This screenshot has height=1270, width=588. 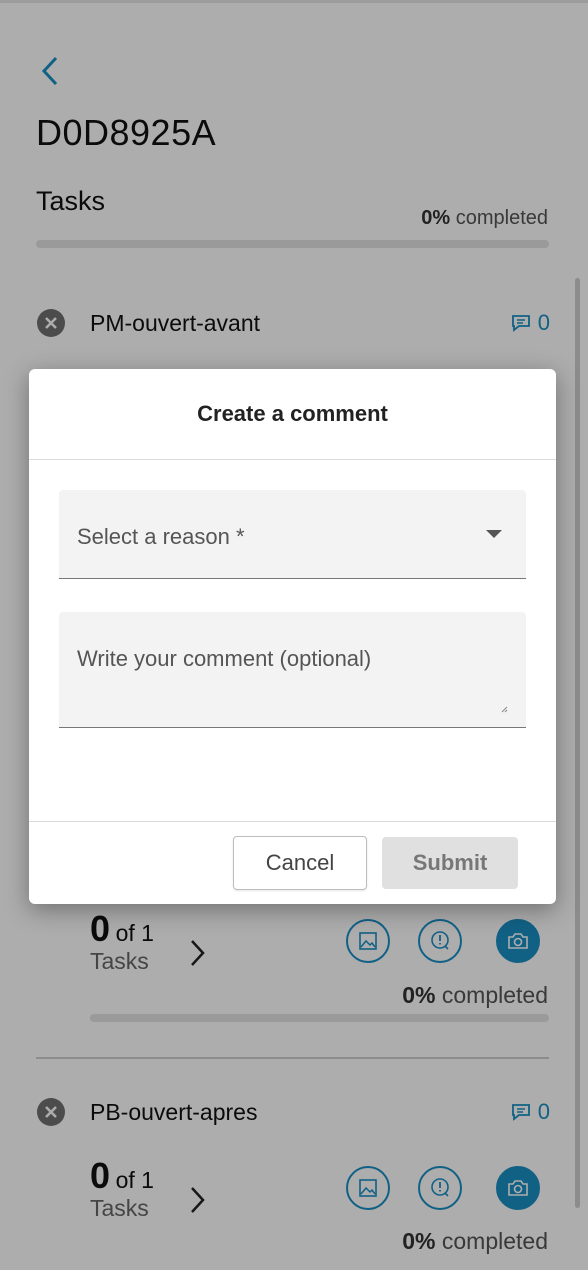 I want to click on resize-grip-icon, so click(x=504, y=709).